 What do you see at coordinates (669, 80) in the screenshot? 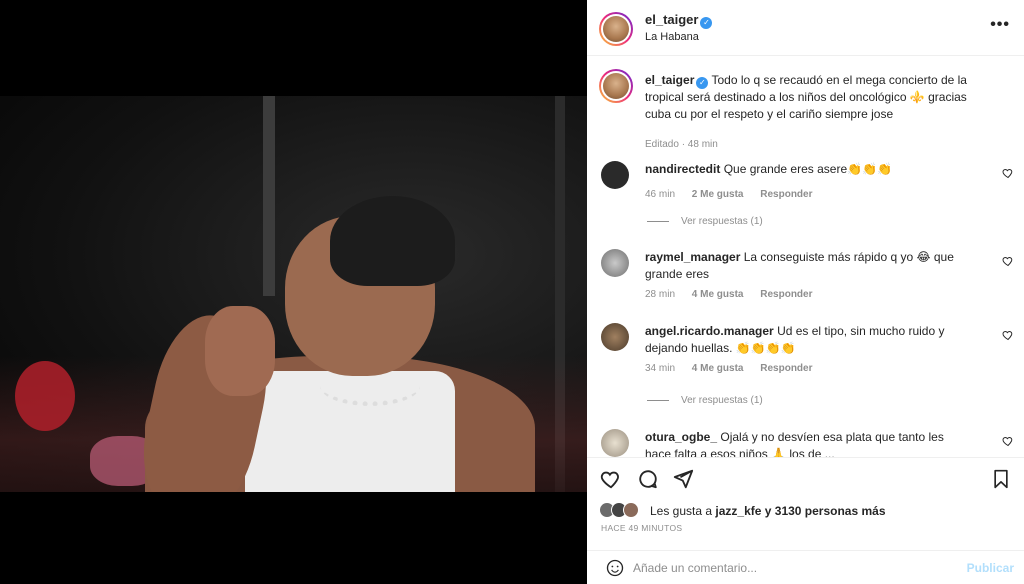
I see `caption-username: el_taiger` at bounding box center [669, 80].